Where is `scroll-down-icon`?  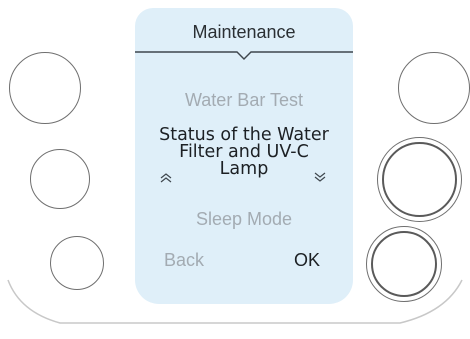 scroll-down-icon is located at coordinates (320, 177).